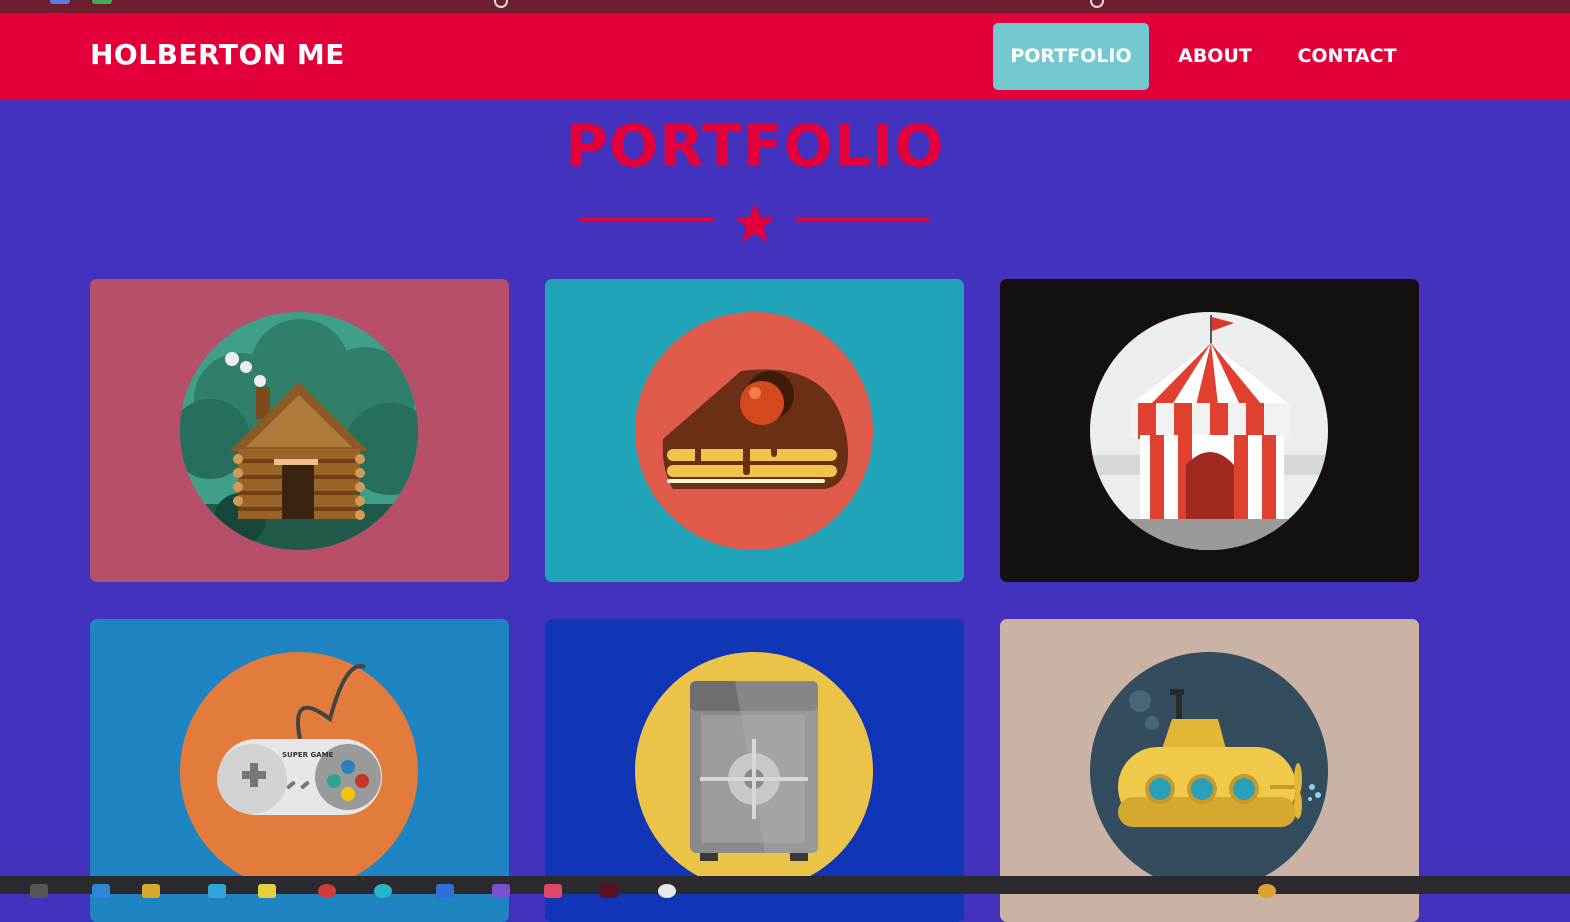  What do you see at coordinates (217, 54) in the screenshot?
I see `brand-logo: HOLBERTON ME` at bounding box center [217, 54].